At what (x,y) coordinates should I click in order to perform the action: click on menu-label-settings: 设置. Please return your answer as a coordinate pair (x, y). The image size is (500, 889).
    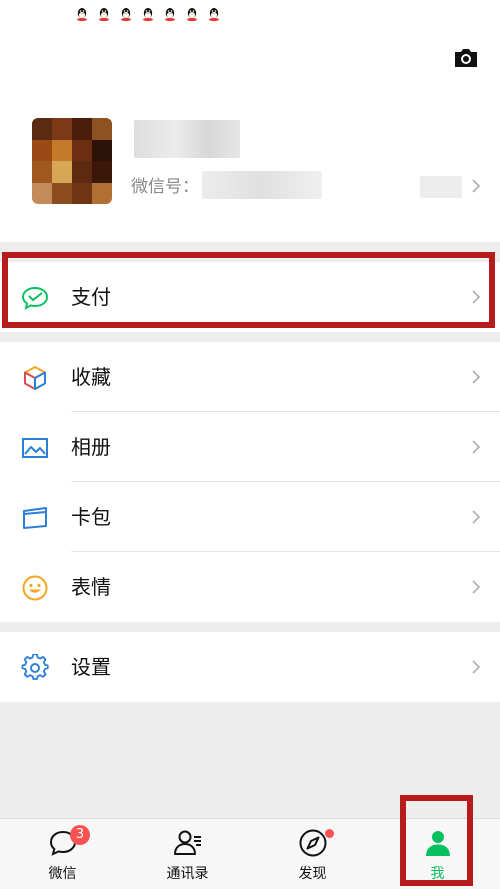
    Looking at the image, I should click on (91, 667).